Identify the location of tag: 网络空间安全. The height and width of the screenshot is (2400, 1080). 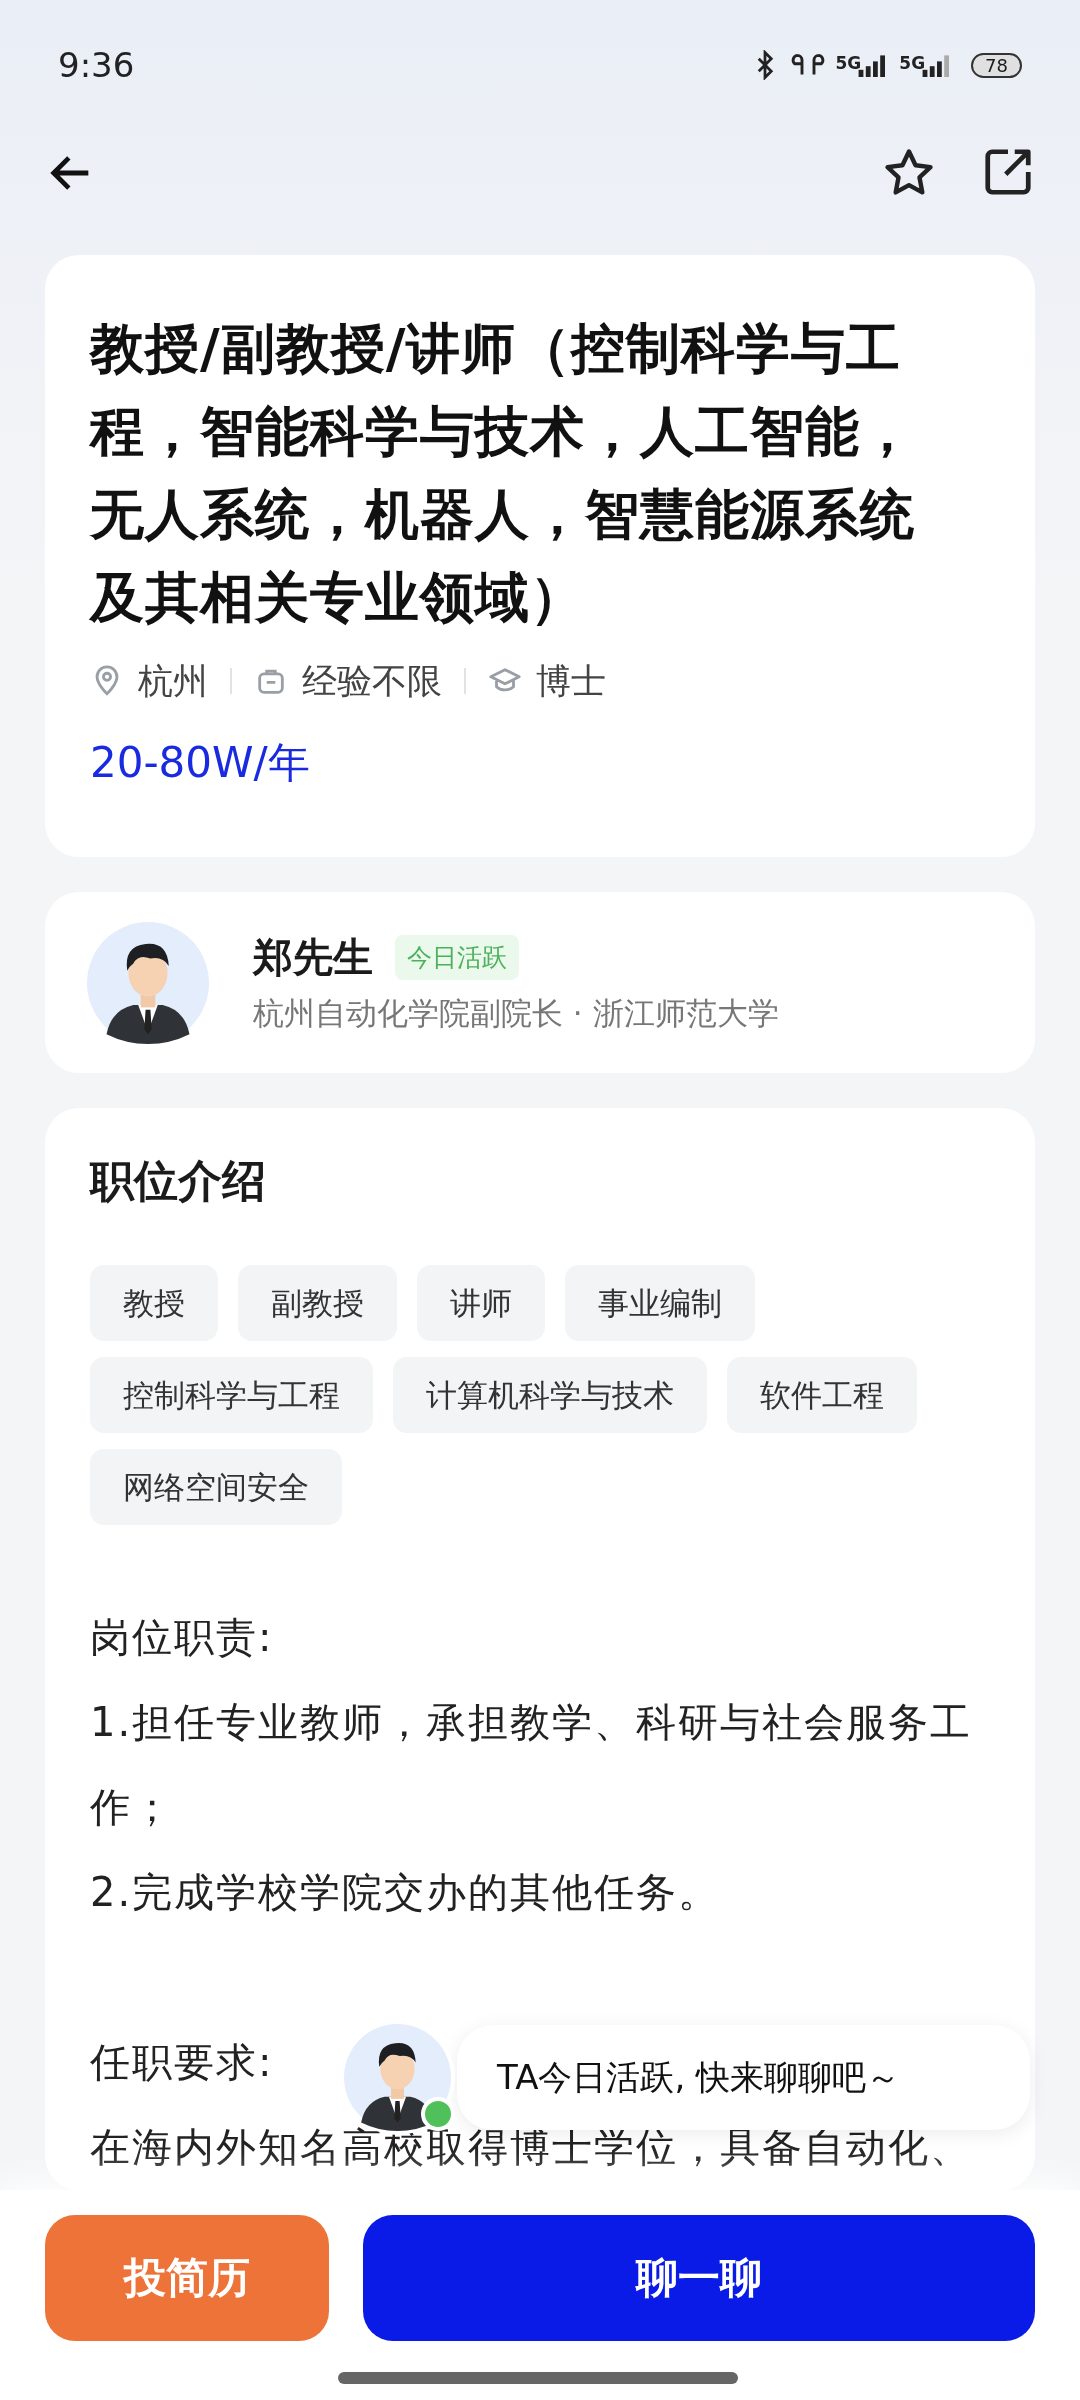
(216, 1487).